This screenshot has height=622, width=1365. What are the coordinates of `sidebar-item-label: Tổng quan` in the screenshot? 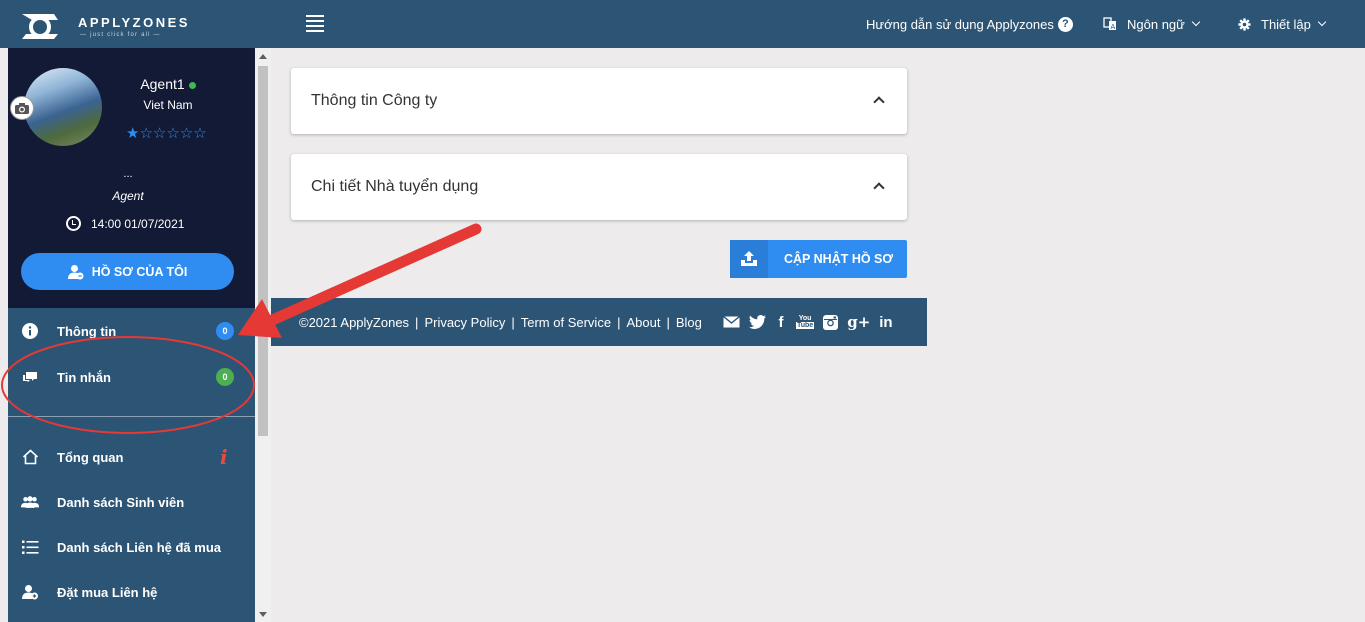 It's located at (90, 457).